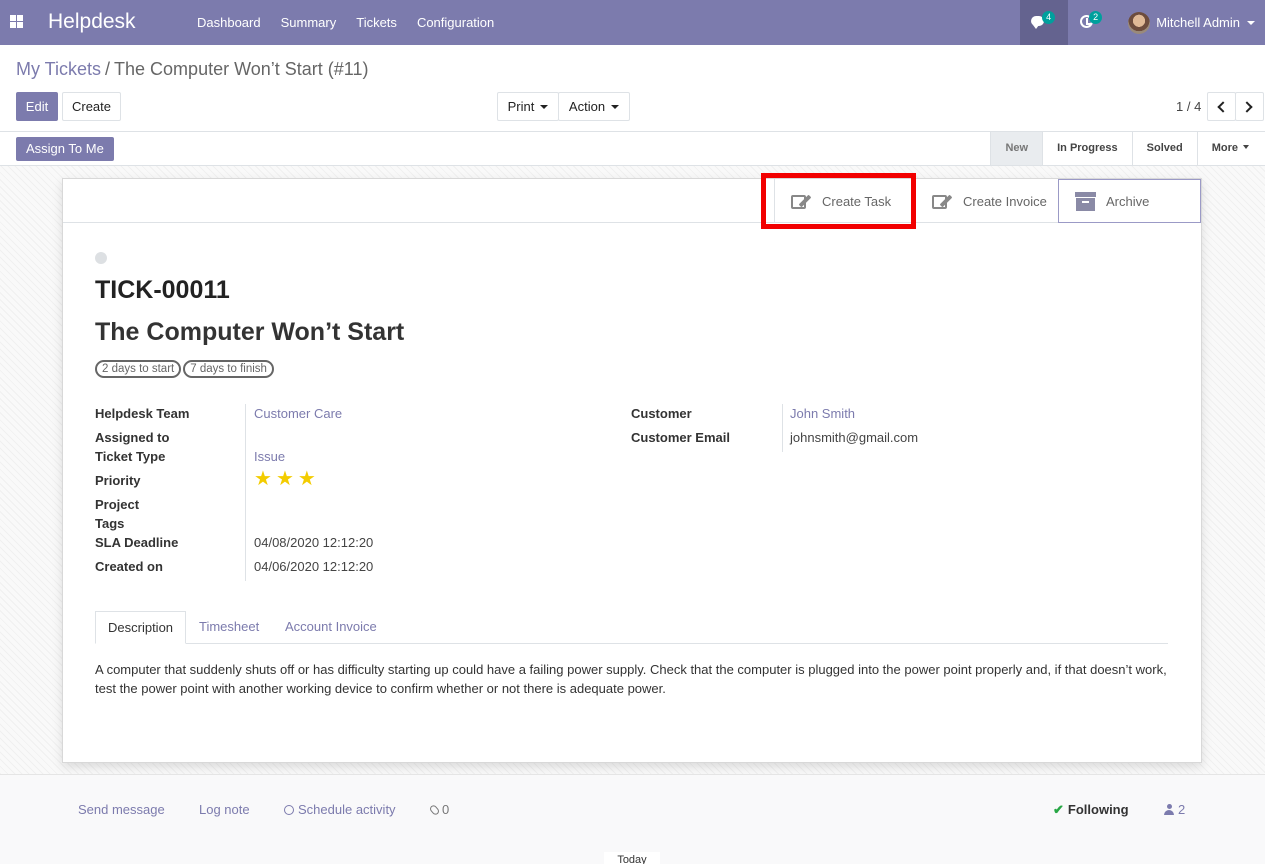 The image size is (1265, 864). I want to click on tab-account-invoice: Account Invoice, so click(331, 627).